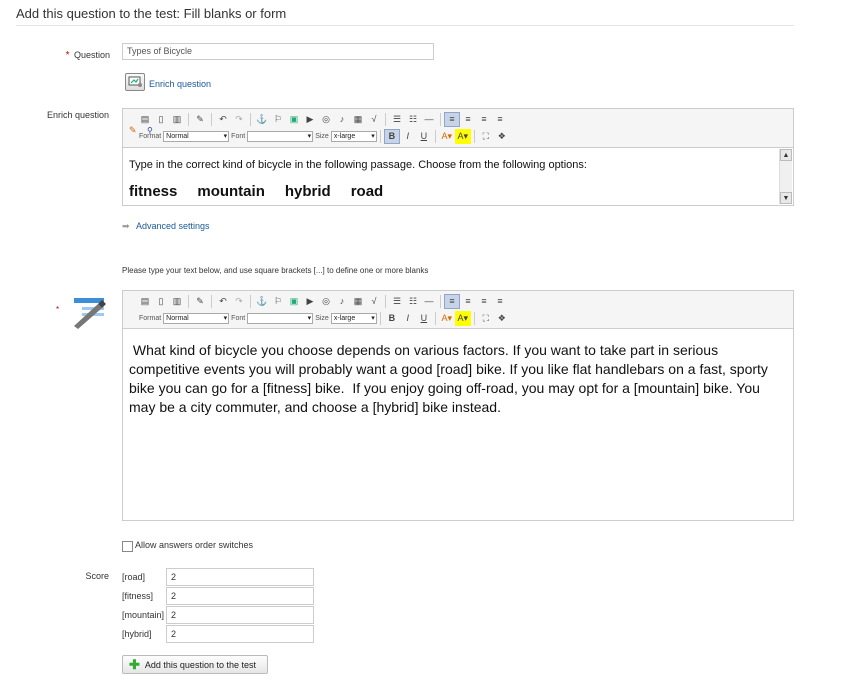  I want to click on advanced-arrow-icon: ➡, so click(126, 226).